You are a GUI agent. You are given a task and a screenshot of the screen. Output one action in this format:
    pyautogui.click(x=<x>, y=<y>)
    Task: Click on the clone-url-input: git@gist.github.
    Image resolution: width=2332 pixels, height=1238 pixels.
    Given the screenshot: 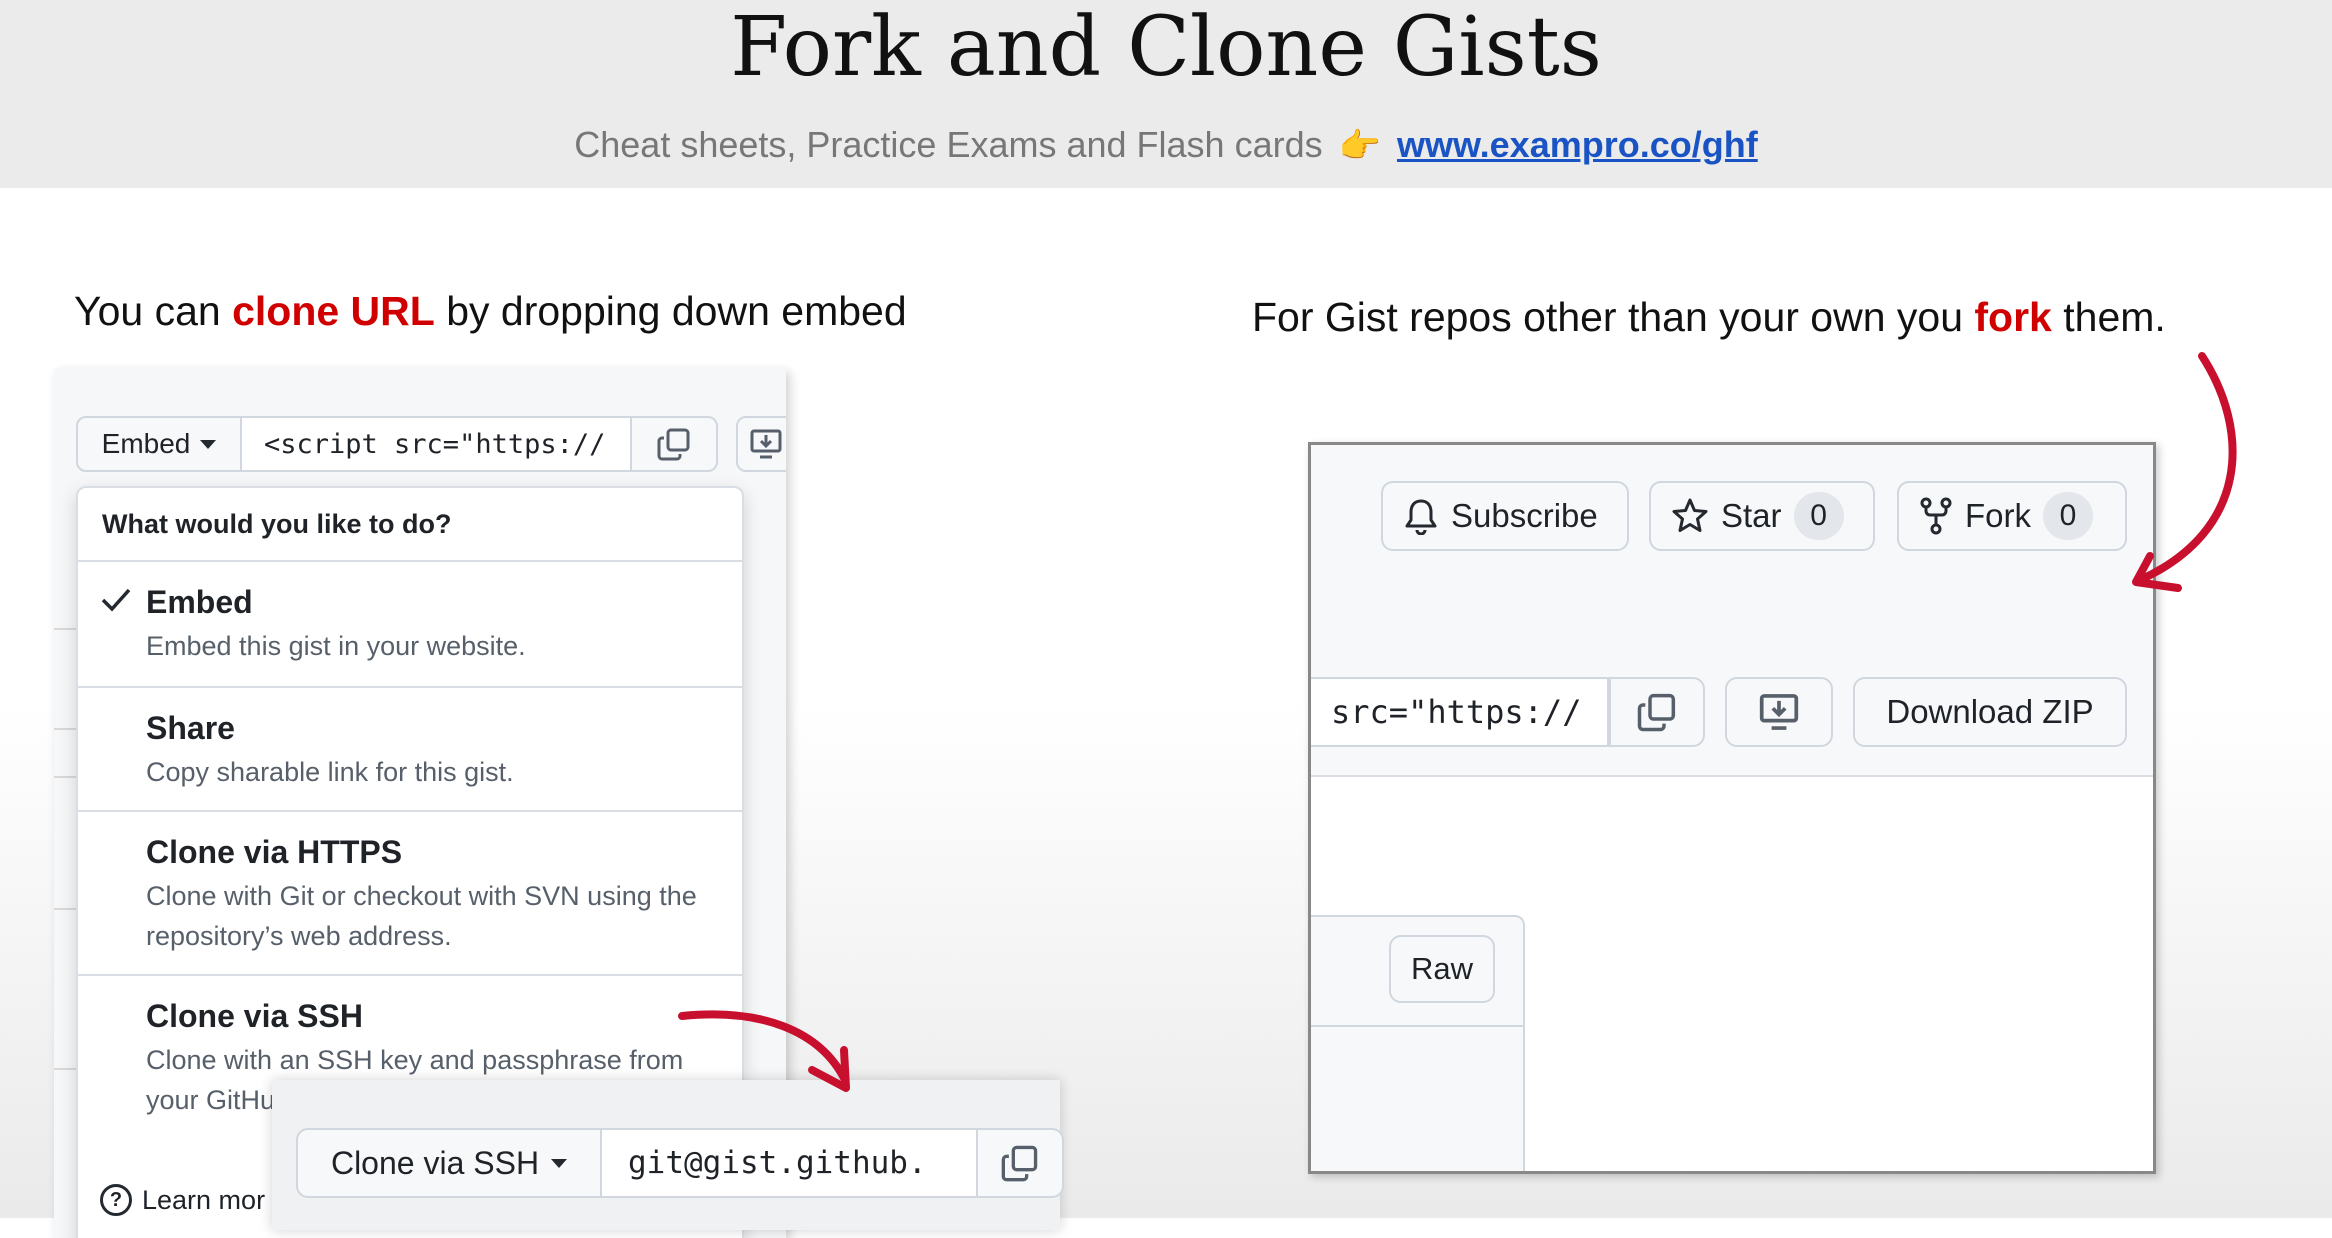 What is the action you would take?
    pyautogui.click(x=790, y=1163)
    